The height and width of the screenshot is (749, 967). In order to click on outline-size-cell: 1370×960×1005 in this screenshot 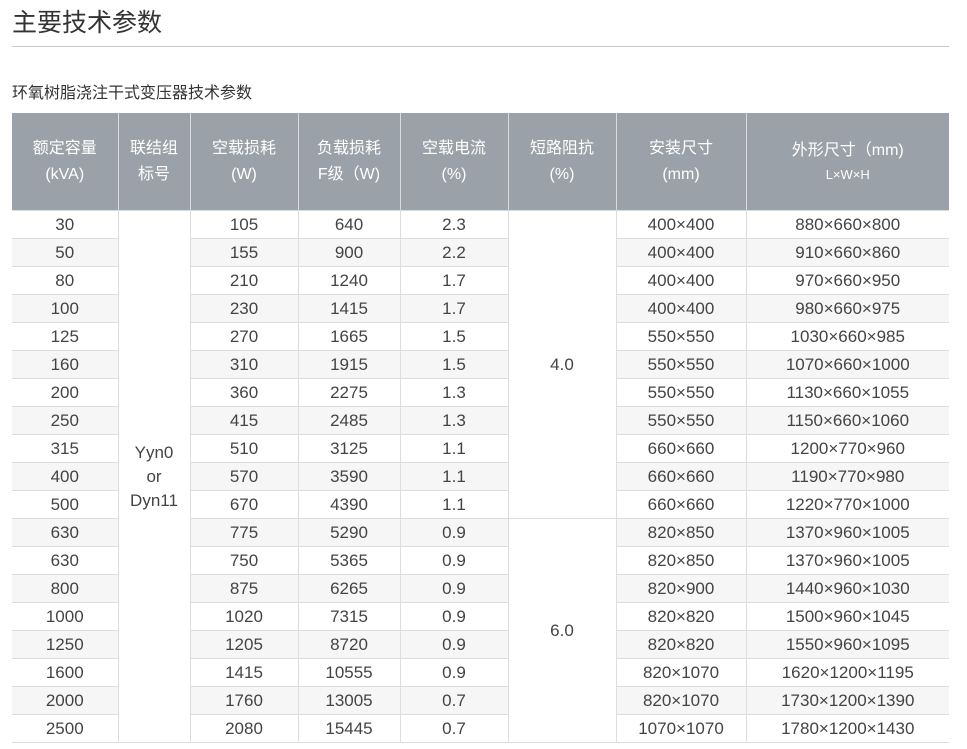, I will do `click(847, 532)`.